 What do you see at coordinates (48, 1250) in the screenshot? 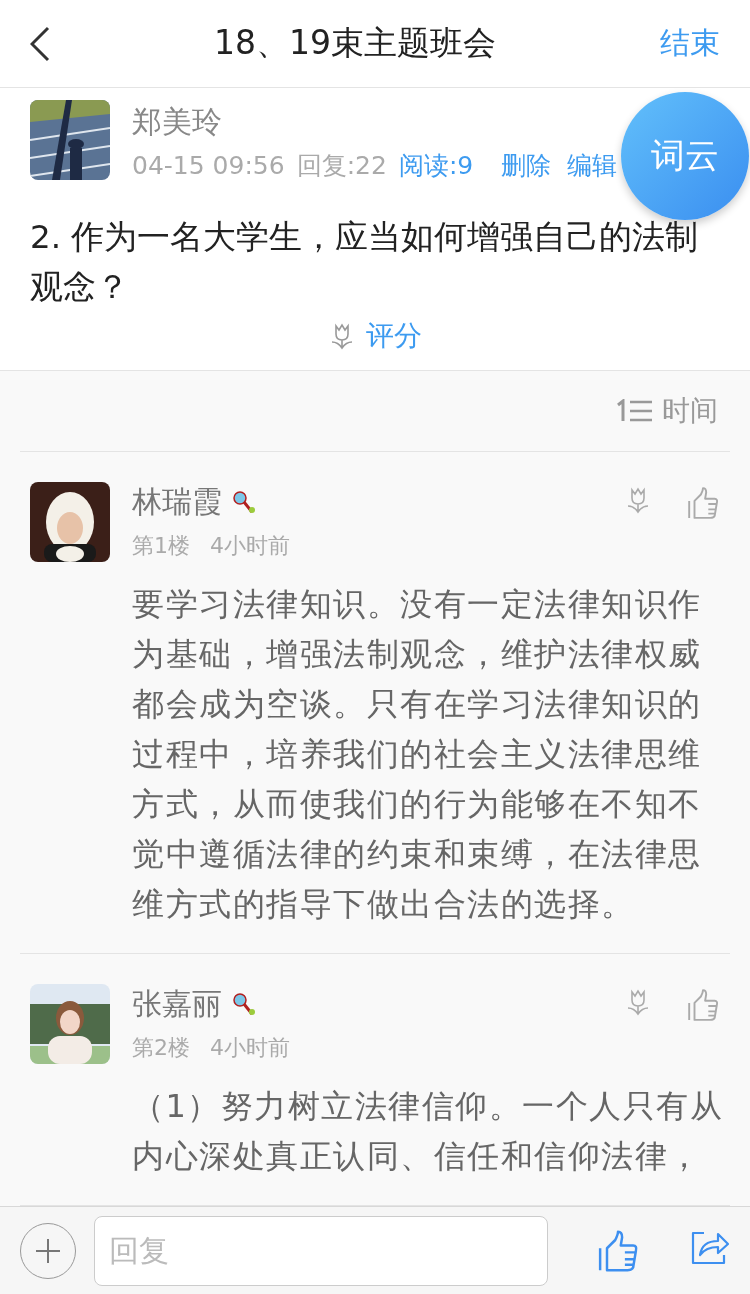
I see `plus-icon` at bounding box center [48, 1250].